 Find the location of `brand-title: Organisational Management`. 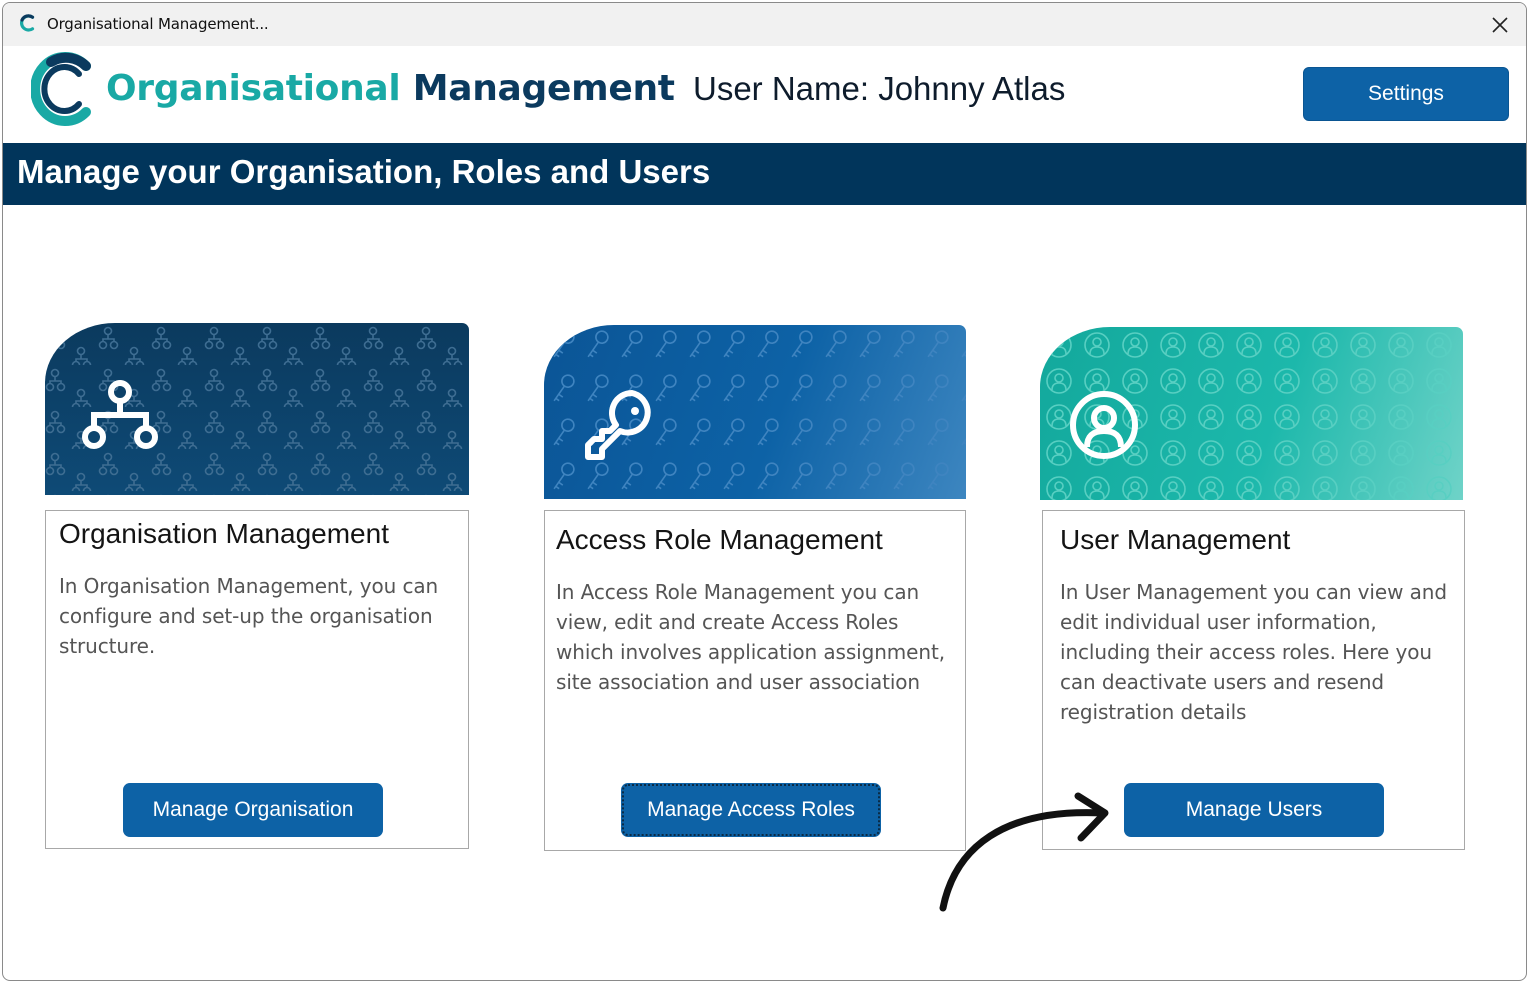

brand-title: Organisational Management is located at coordinates (390, 88).